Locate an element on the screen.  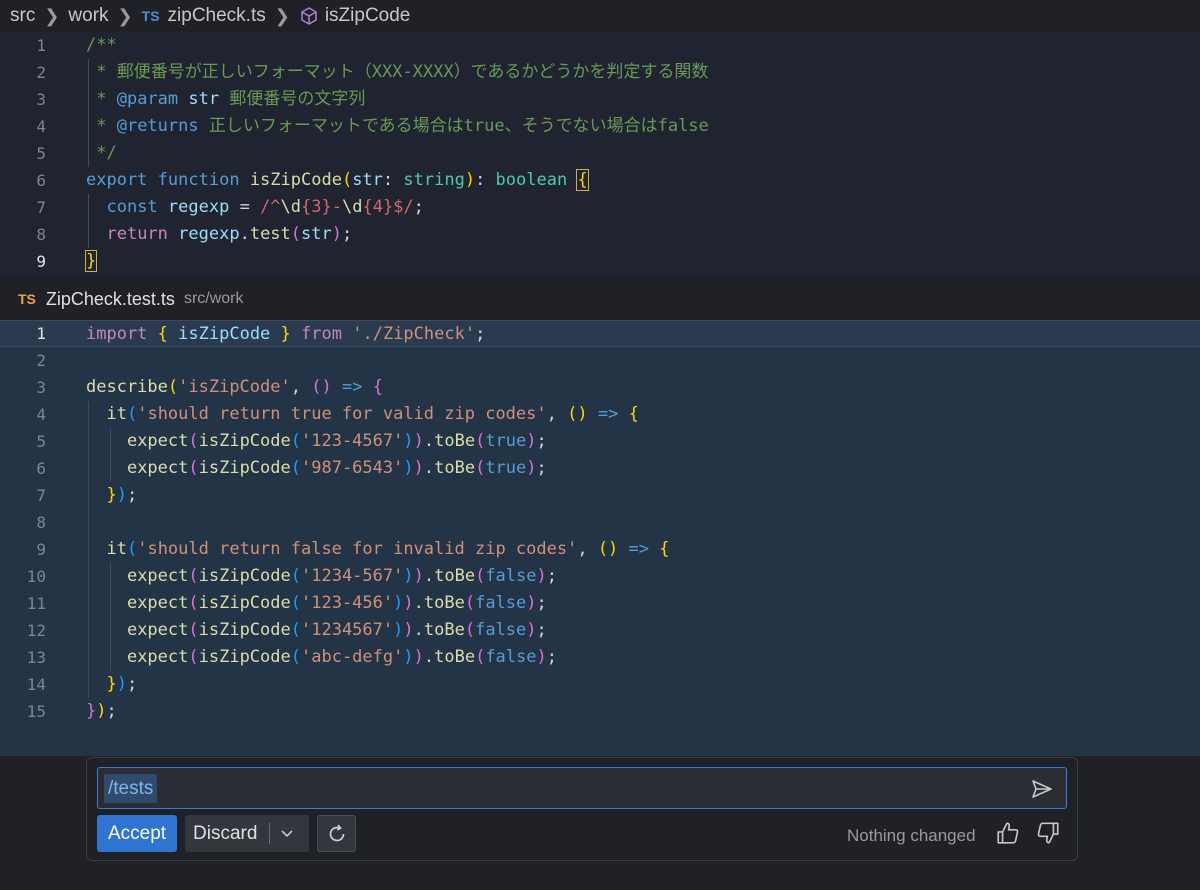
breadcrumb-item-file: zipCheck.ts is located at coordinates (217, 16).